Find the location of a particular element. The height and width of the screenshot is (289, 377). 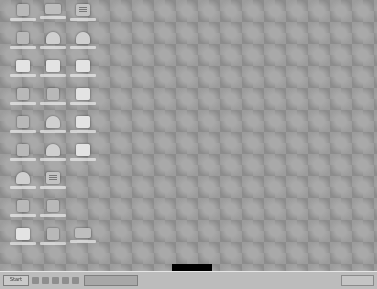

start-button: Start is located at coordinates (16, 280).